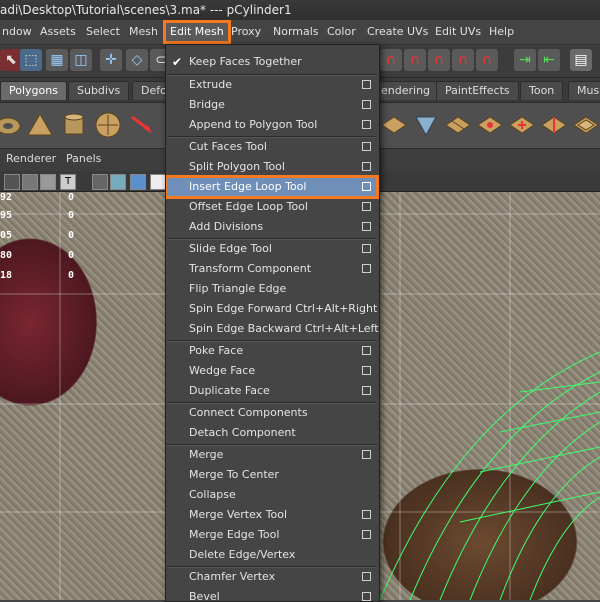 This screenshot has width=600, height=602. What do you see at coordinates (271, 147) in the screenshot?
I see `menu-item-cut-faces: Cut Faces Tool` at bounding box center [271, 147].